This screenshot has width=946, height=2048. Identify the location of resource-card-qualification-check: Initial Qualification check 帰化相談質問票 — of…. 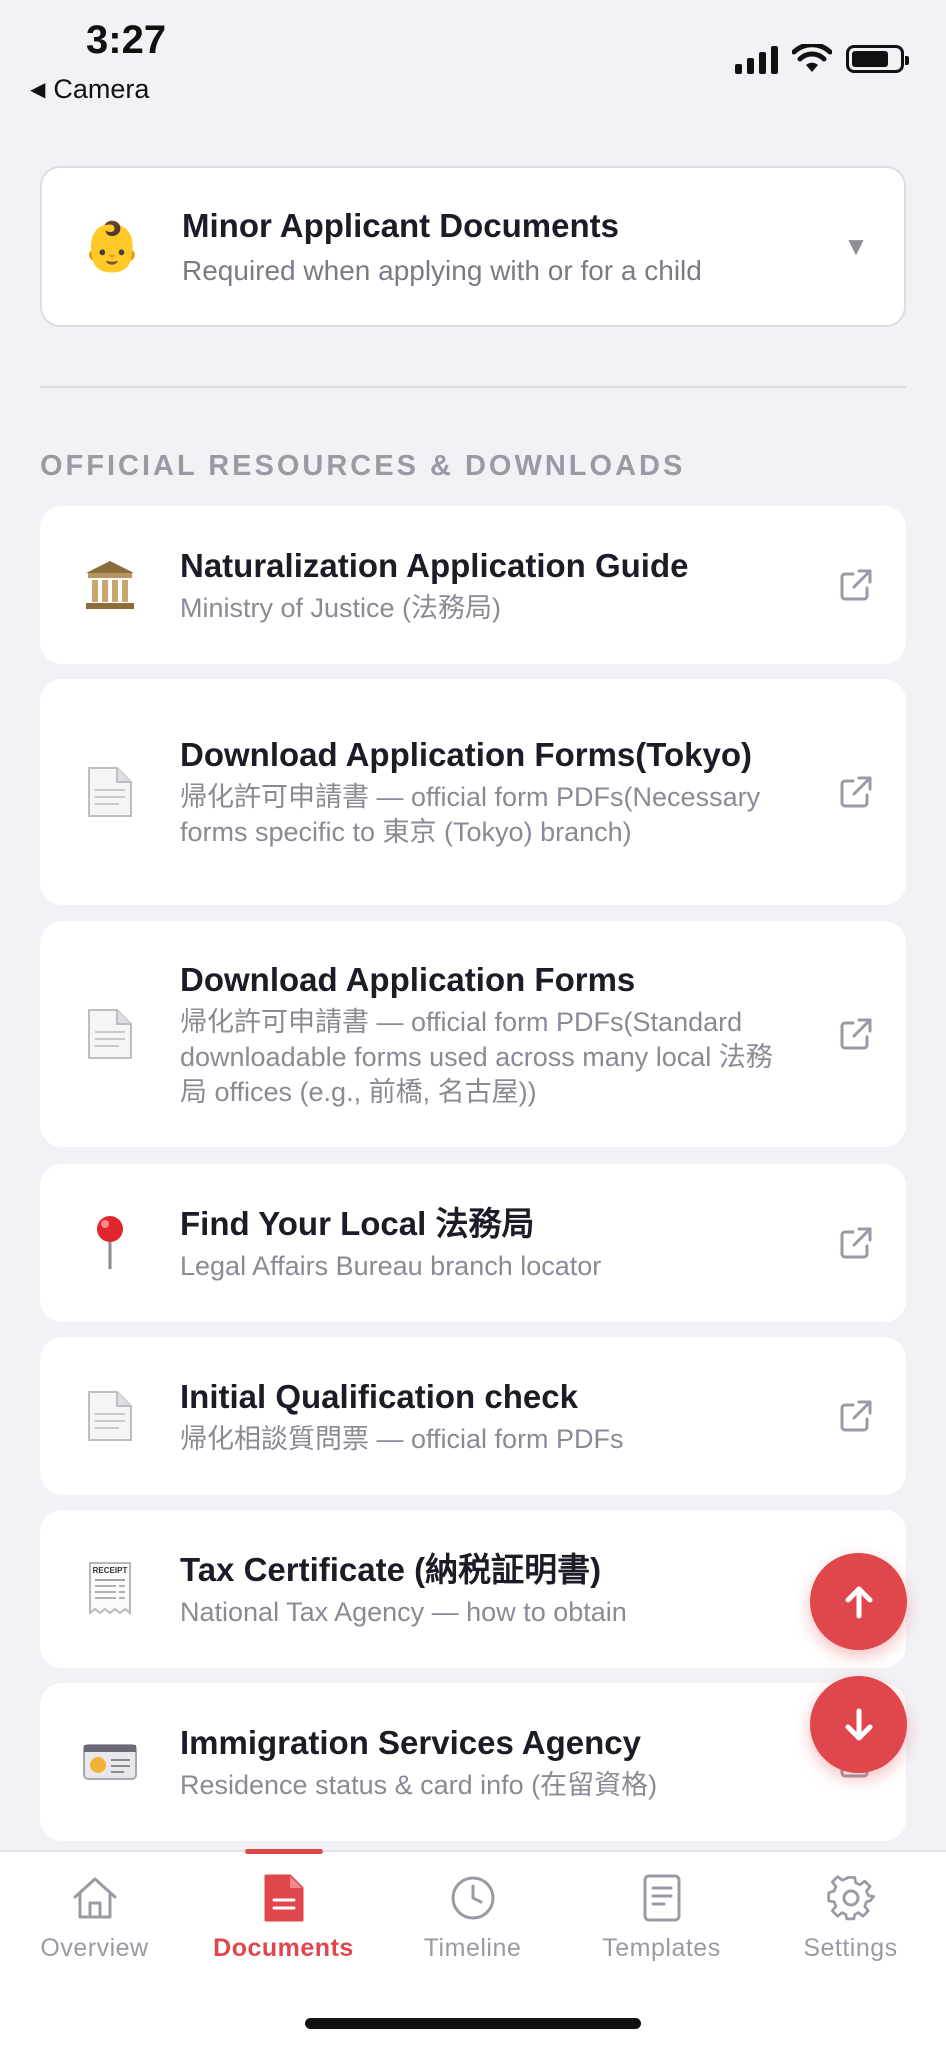
(473, 1416).